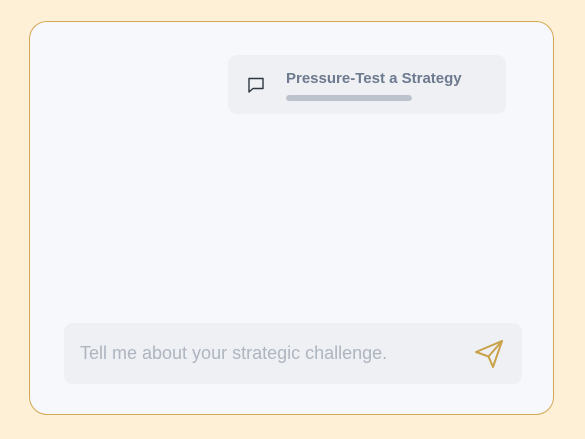 This screenshot has width=585, height=439. What do you see at coordinates (489, 357) in the screenshot?
I see `send-icon` at bounding box center [489, 357].